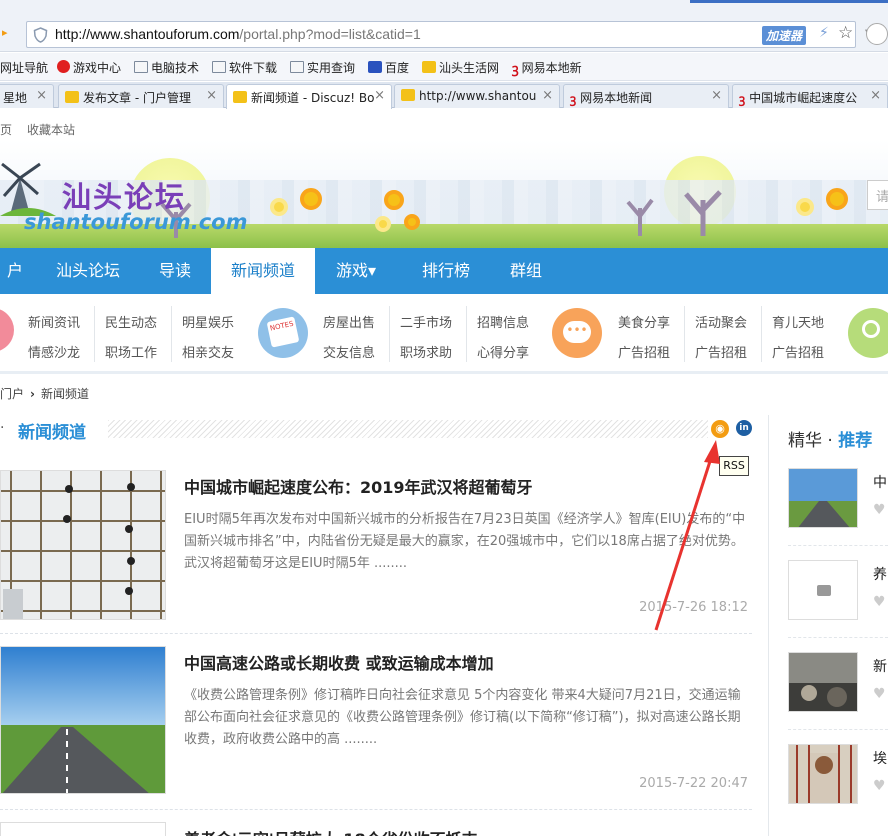  What do you see at coordinates (349, 351) in the screenshot?
I see `sublink: 交友信息` at bounding box center [349, 351].